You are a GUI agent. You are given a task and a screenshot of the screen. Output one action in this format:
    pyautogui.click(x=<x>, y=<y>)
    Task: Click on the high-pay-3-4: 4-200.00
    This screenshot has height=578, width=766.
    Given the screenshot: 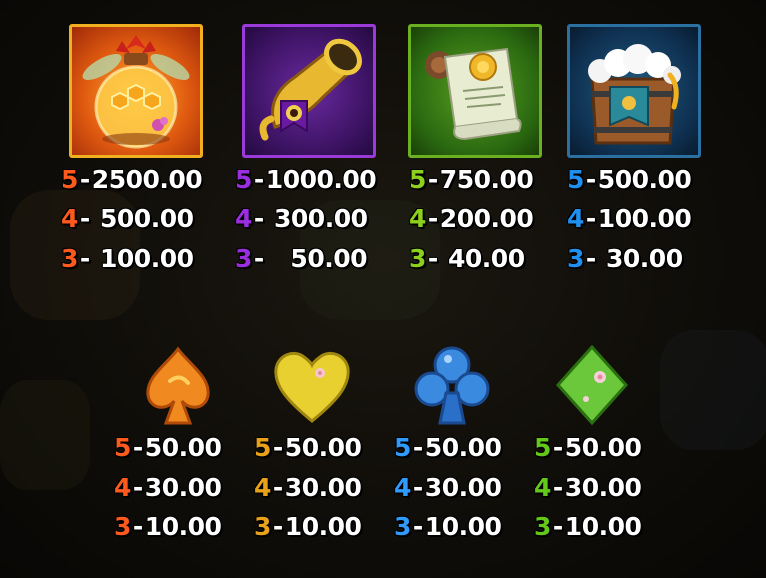 What is the action you would take?
    pyautogui.click(x=471, y=218)
    